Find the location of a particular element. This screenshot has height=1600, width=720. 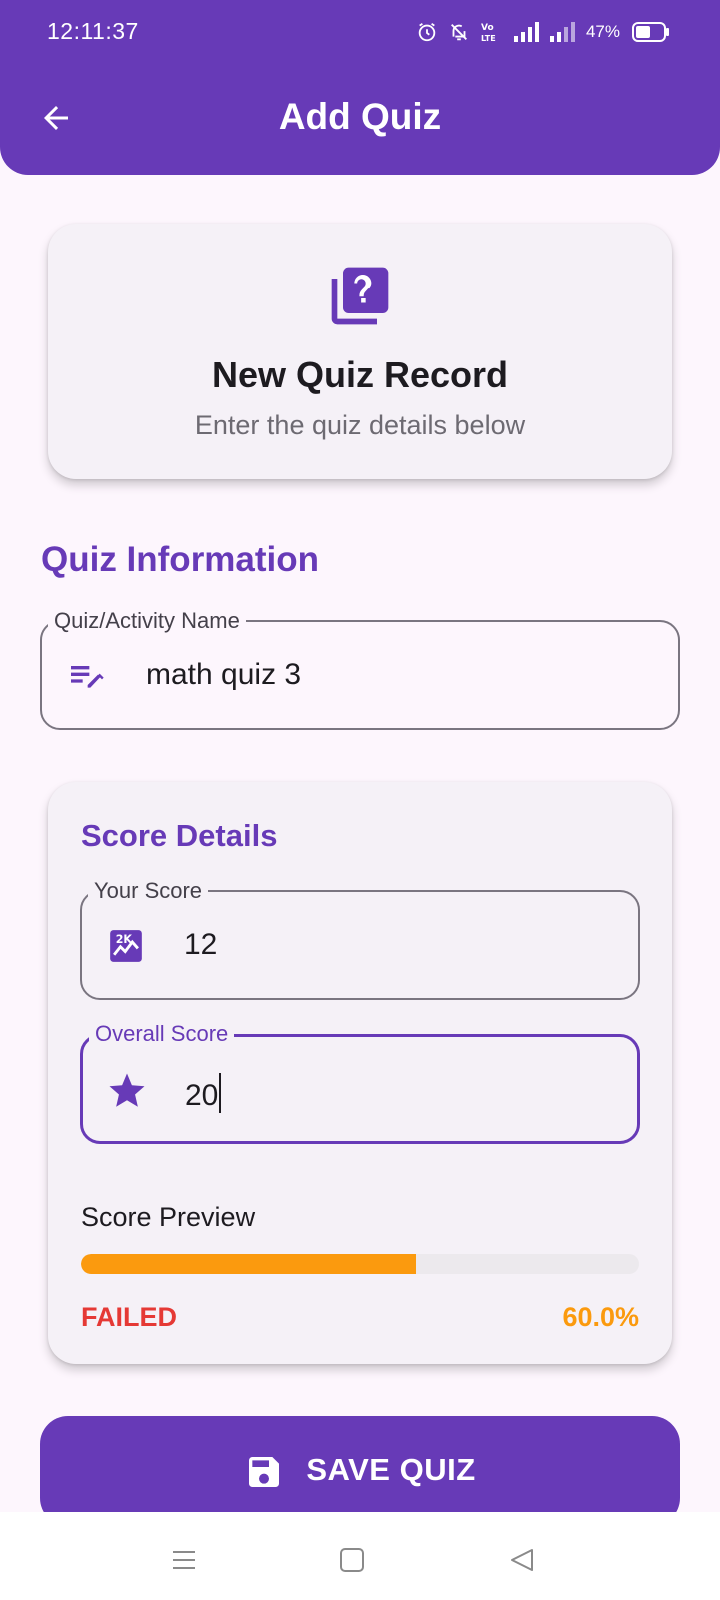

volte-icon: Vo LTE is located at coordinates (492, 32).